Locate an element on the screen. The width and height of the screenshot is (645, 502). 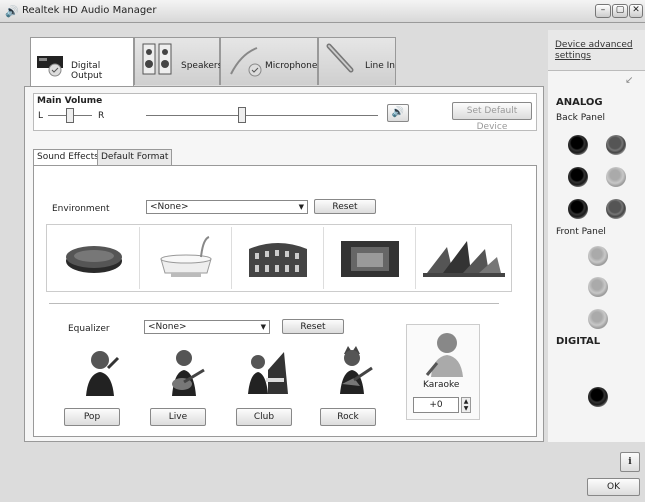
karaoke-value: +0 is located at coordinates (436, 405).